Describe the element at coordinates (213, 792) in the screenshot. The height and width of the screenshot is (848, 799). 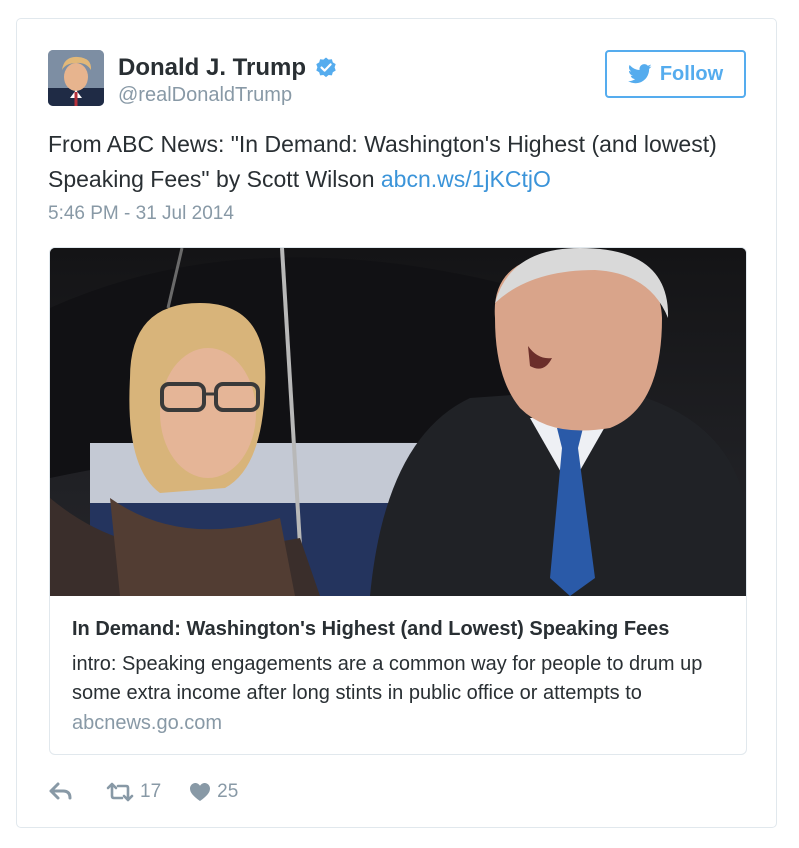
I see `like-button: 25` at that location.